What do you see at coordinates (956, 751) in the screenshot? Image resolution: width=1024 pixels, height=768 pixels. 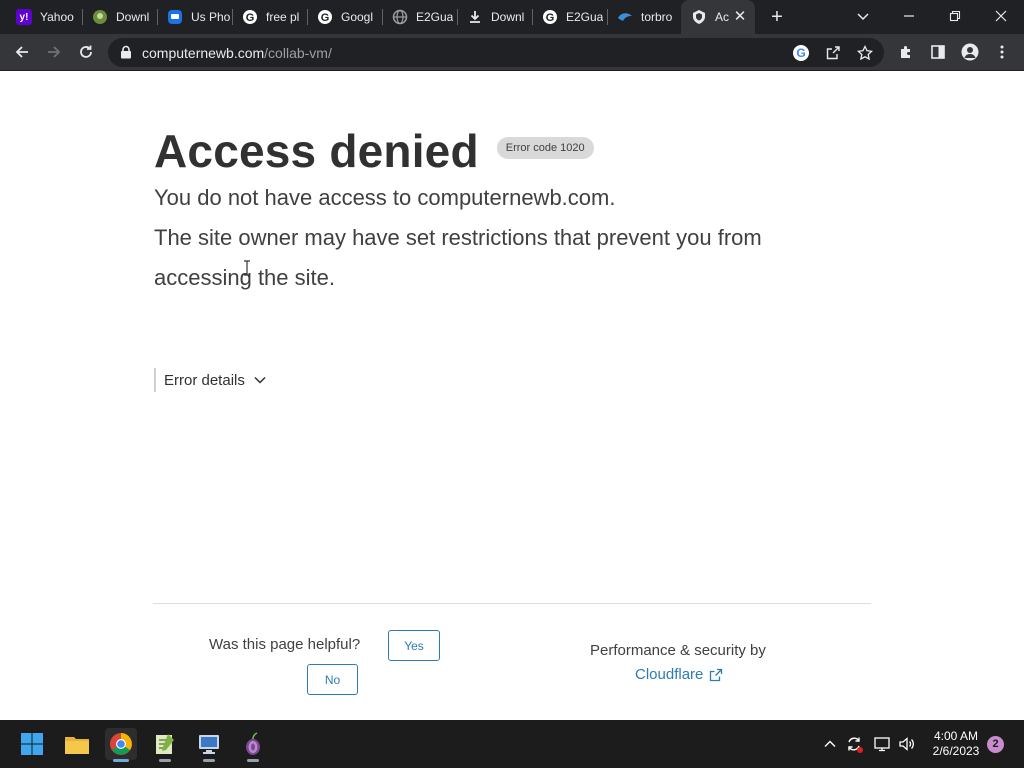 I see `clock-date: 2/6/2023` at bounding box center [956, 751].